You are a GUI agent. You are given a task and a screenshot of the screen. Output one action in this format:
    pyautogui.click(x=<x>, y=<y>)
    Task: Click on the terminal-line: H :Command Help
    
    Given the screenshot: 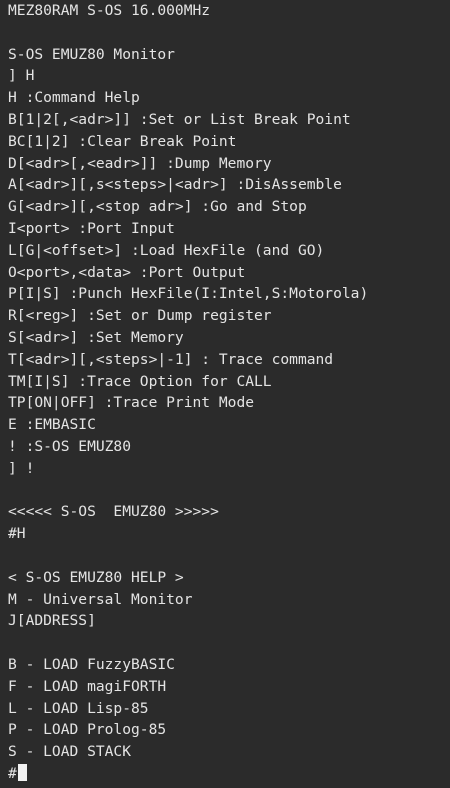 What is the action you would take?
    pyautogui.click(x=74, y=98)
    